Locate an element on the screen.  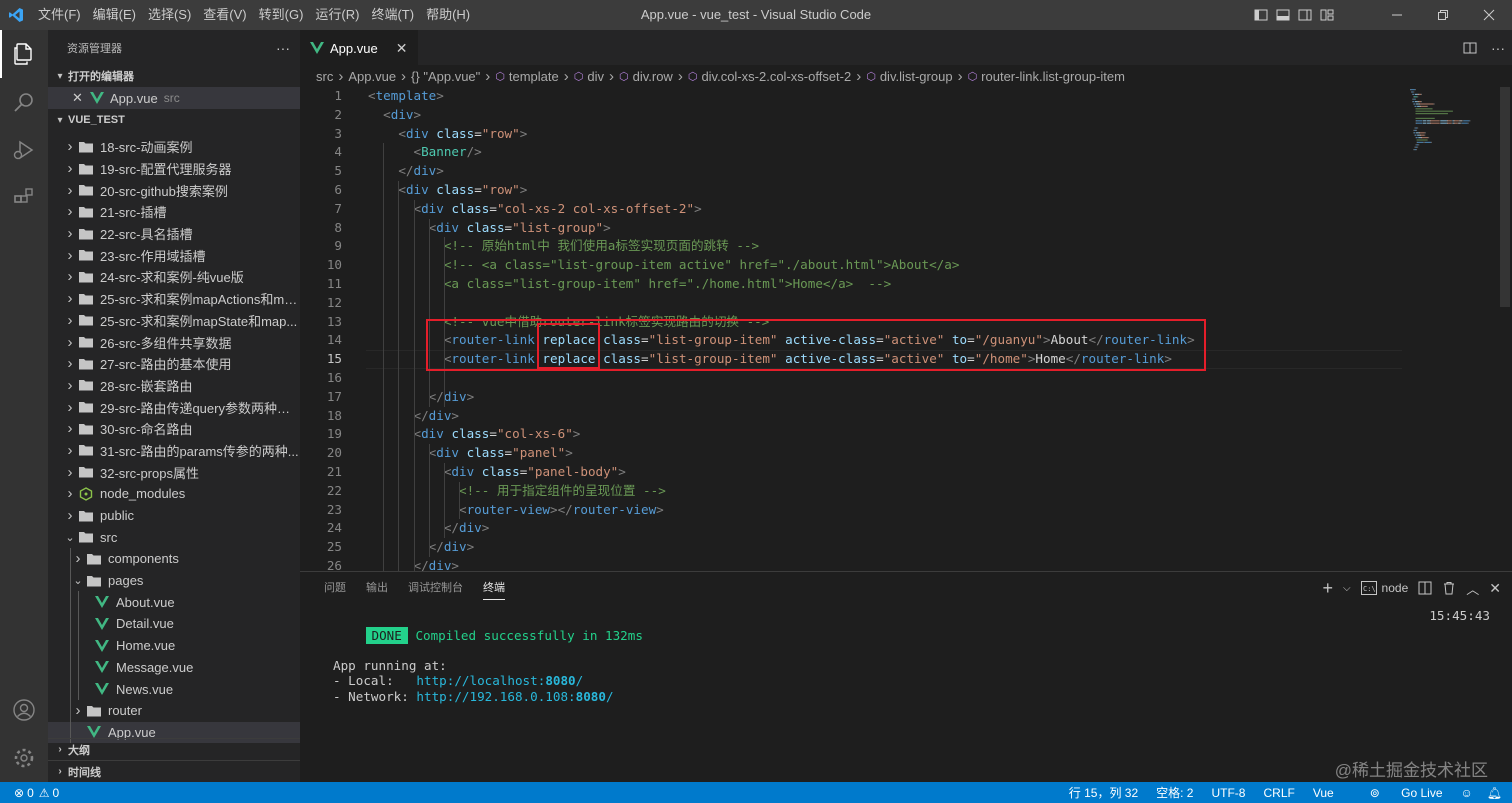
tree-item: ⌄ pages is located at coordinates (174, 580).